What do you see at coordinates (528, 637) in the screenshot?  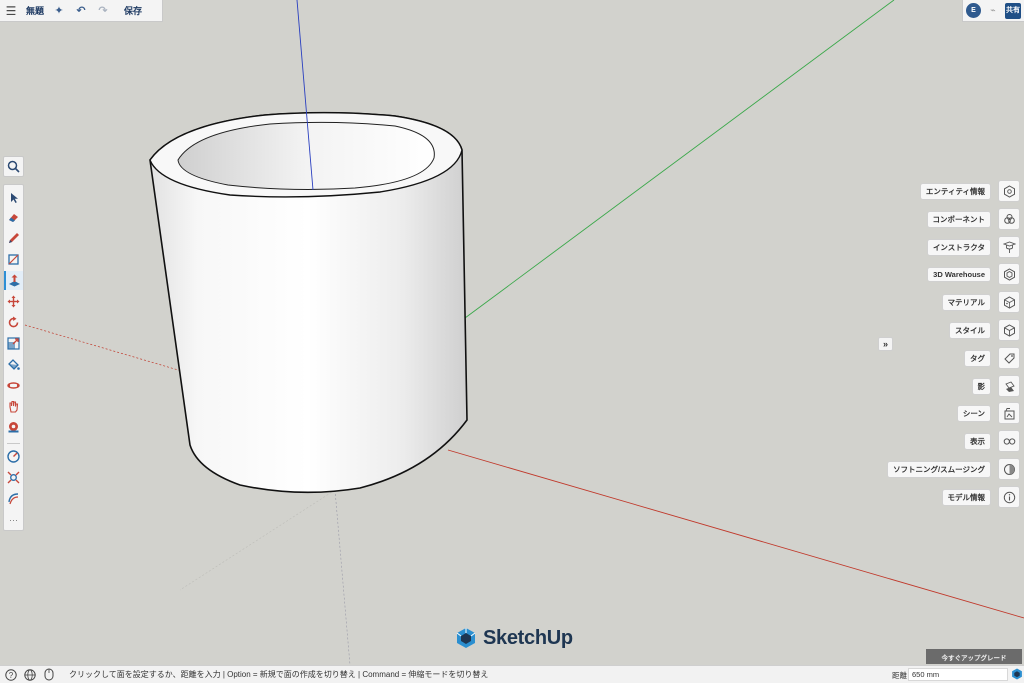 I see `logo-text: SketchUp` at bounding box center [528, 637].